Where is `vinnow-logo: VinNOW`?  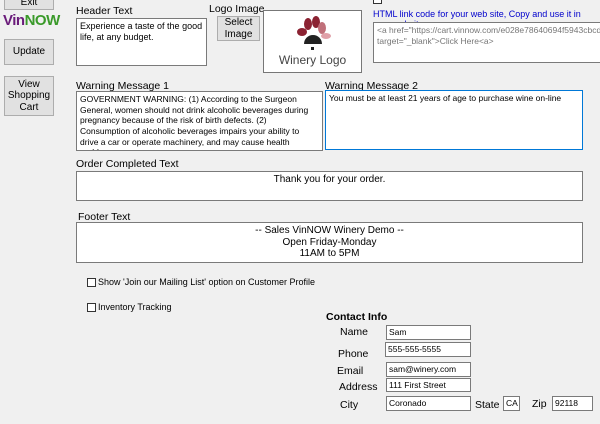
vinnow-logo: VinNOW is located at coordinates (31, 20).